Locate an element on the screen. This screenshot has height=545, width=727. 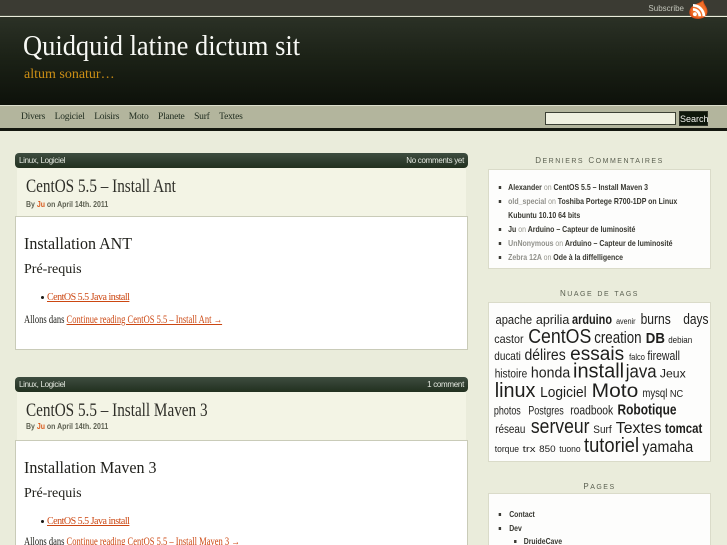
svg-text: NC is located at coordinates (676, 394).